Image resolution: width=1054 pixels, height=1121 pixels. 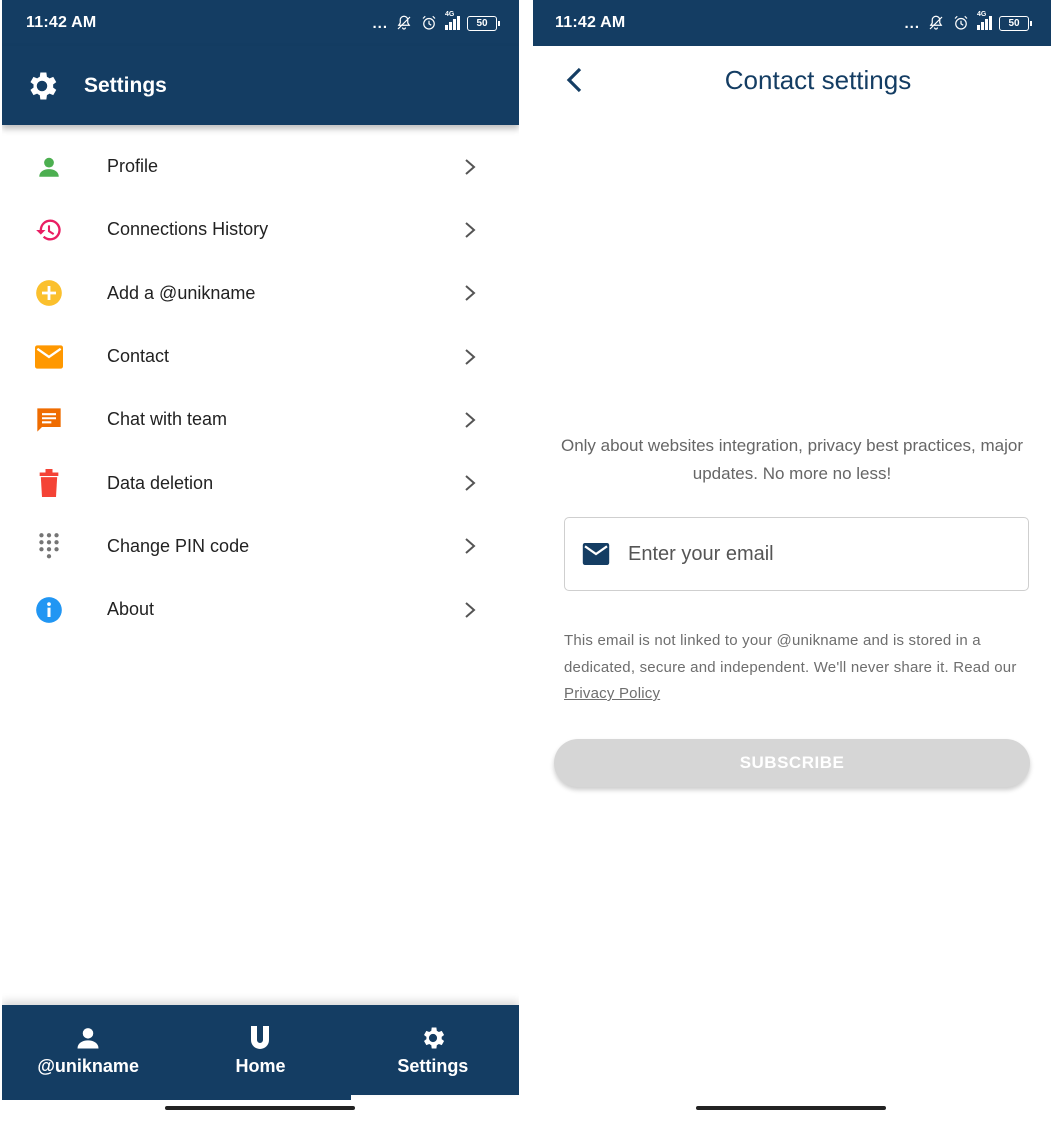 I want to click on nav-item-home: Home, so click(x=260, y=1050).